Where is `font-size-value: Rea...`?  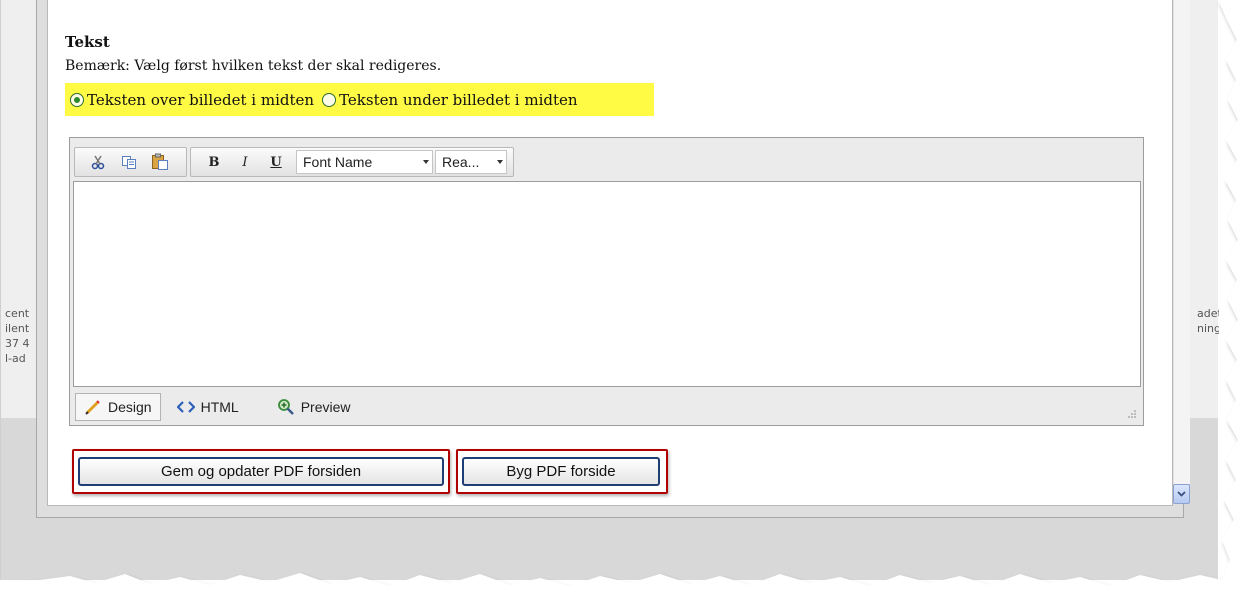 font-size-value: Rea... is located at coordinates (461, 162).